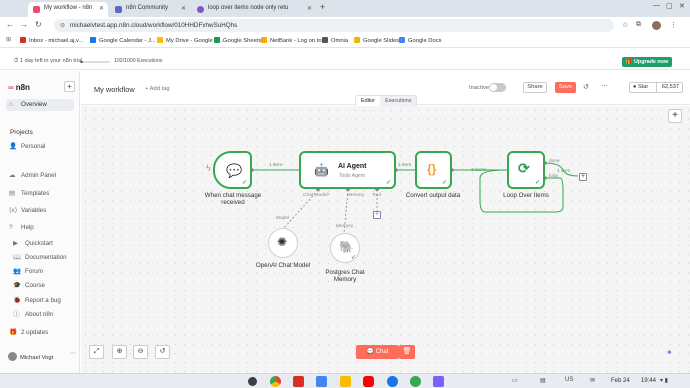  What do you see at coordinates (345, 226) in the screenshot?
I see `memory-tag-label: Memory` at bounding box center [345, 226].